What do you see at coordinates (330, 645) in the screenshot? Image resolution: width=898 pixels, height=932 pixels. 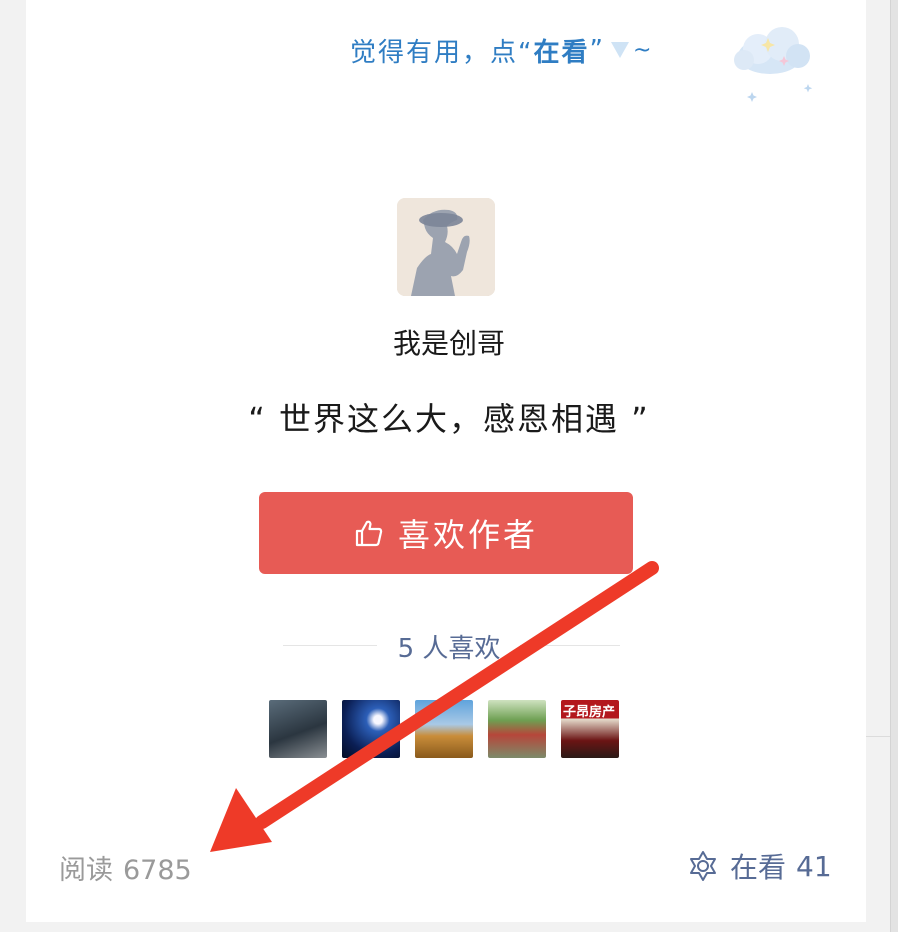 I see `divider-left` at bounding box center [330, 645].